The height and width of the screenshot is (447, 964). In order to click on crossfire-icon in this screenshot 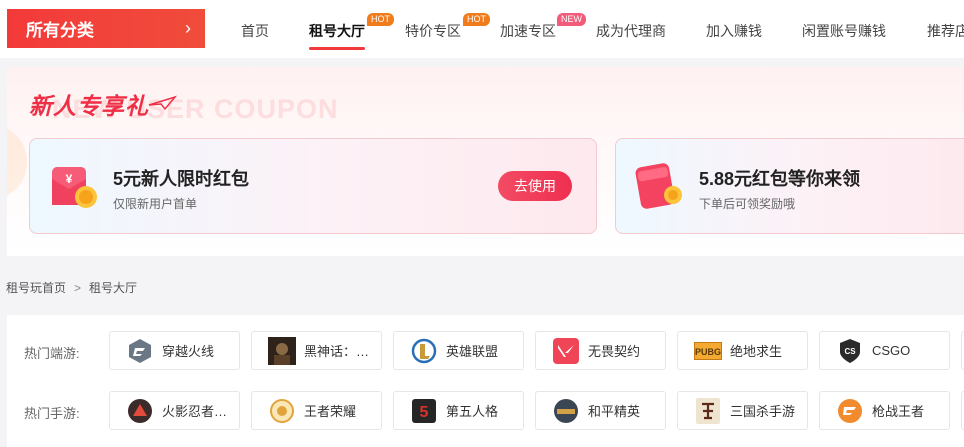, I will do `click(140, 351)`.